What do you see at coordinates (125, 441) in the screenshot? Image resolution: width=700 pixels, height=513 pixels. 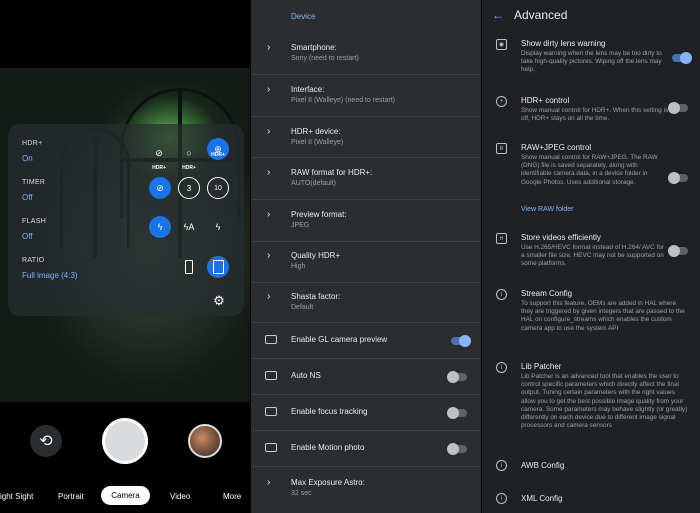 I see `shutter-button` at bounding box center [125, 441].